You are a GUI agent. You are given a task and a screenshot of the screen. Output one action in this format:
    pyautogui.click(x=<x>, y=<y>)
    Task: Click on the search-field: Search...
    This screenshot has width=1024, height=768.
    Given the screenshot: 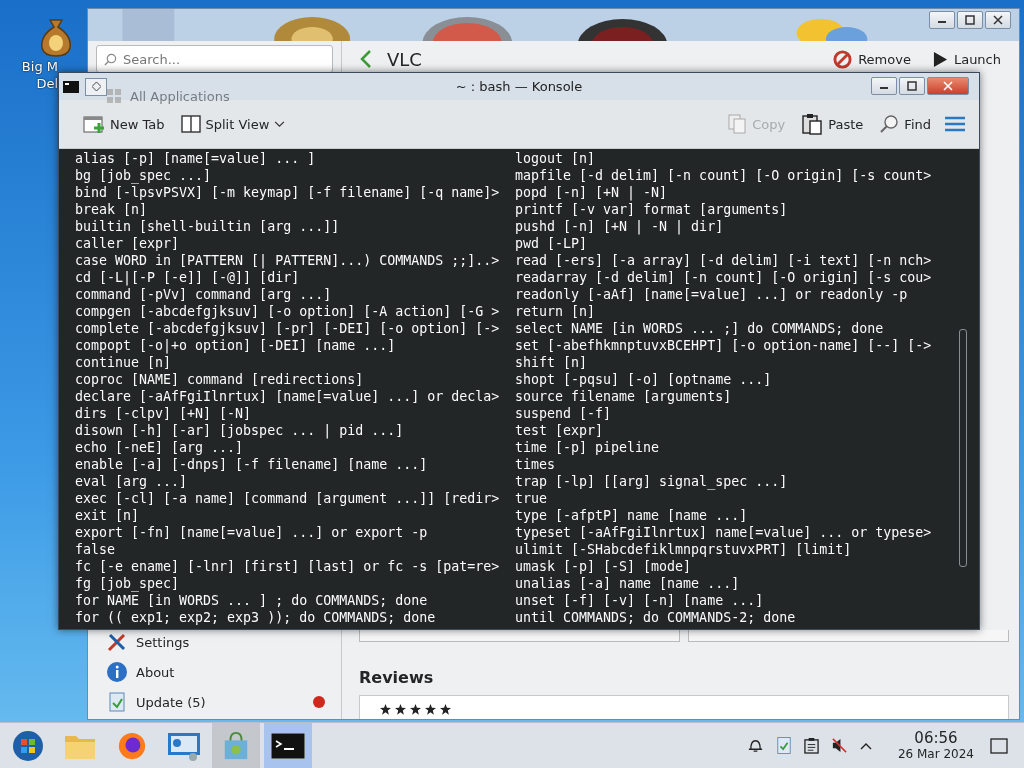 What is the action you would take?
    pyautogui.click(x=214, y=59)
    